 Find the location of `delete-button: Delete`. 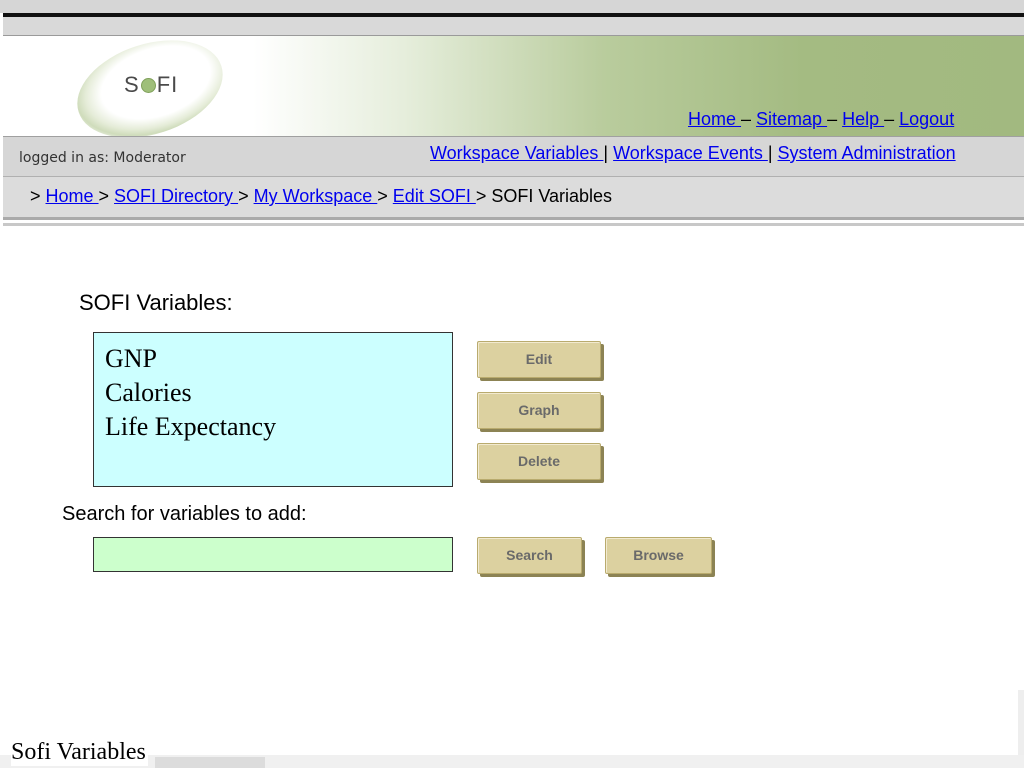

delete-button: Delete is located at coordinates (539, 461).